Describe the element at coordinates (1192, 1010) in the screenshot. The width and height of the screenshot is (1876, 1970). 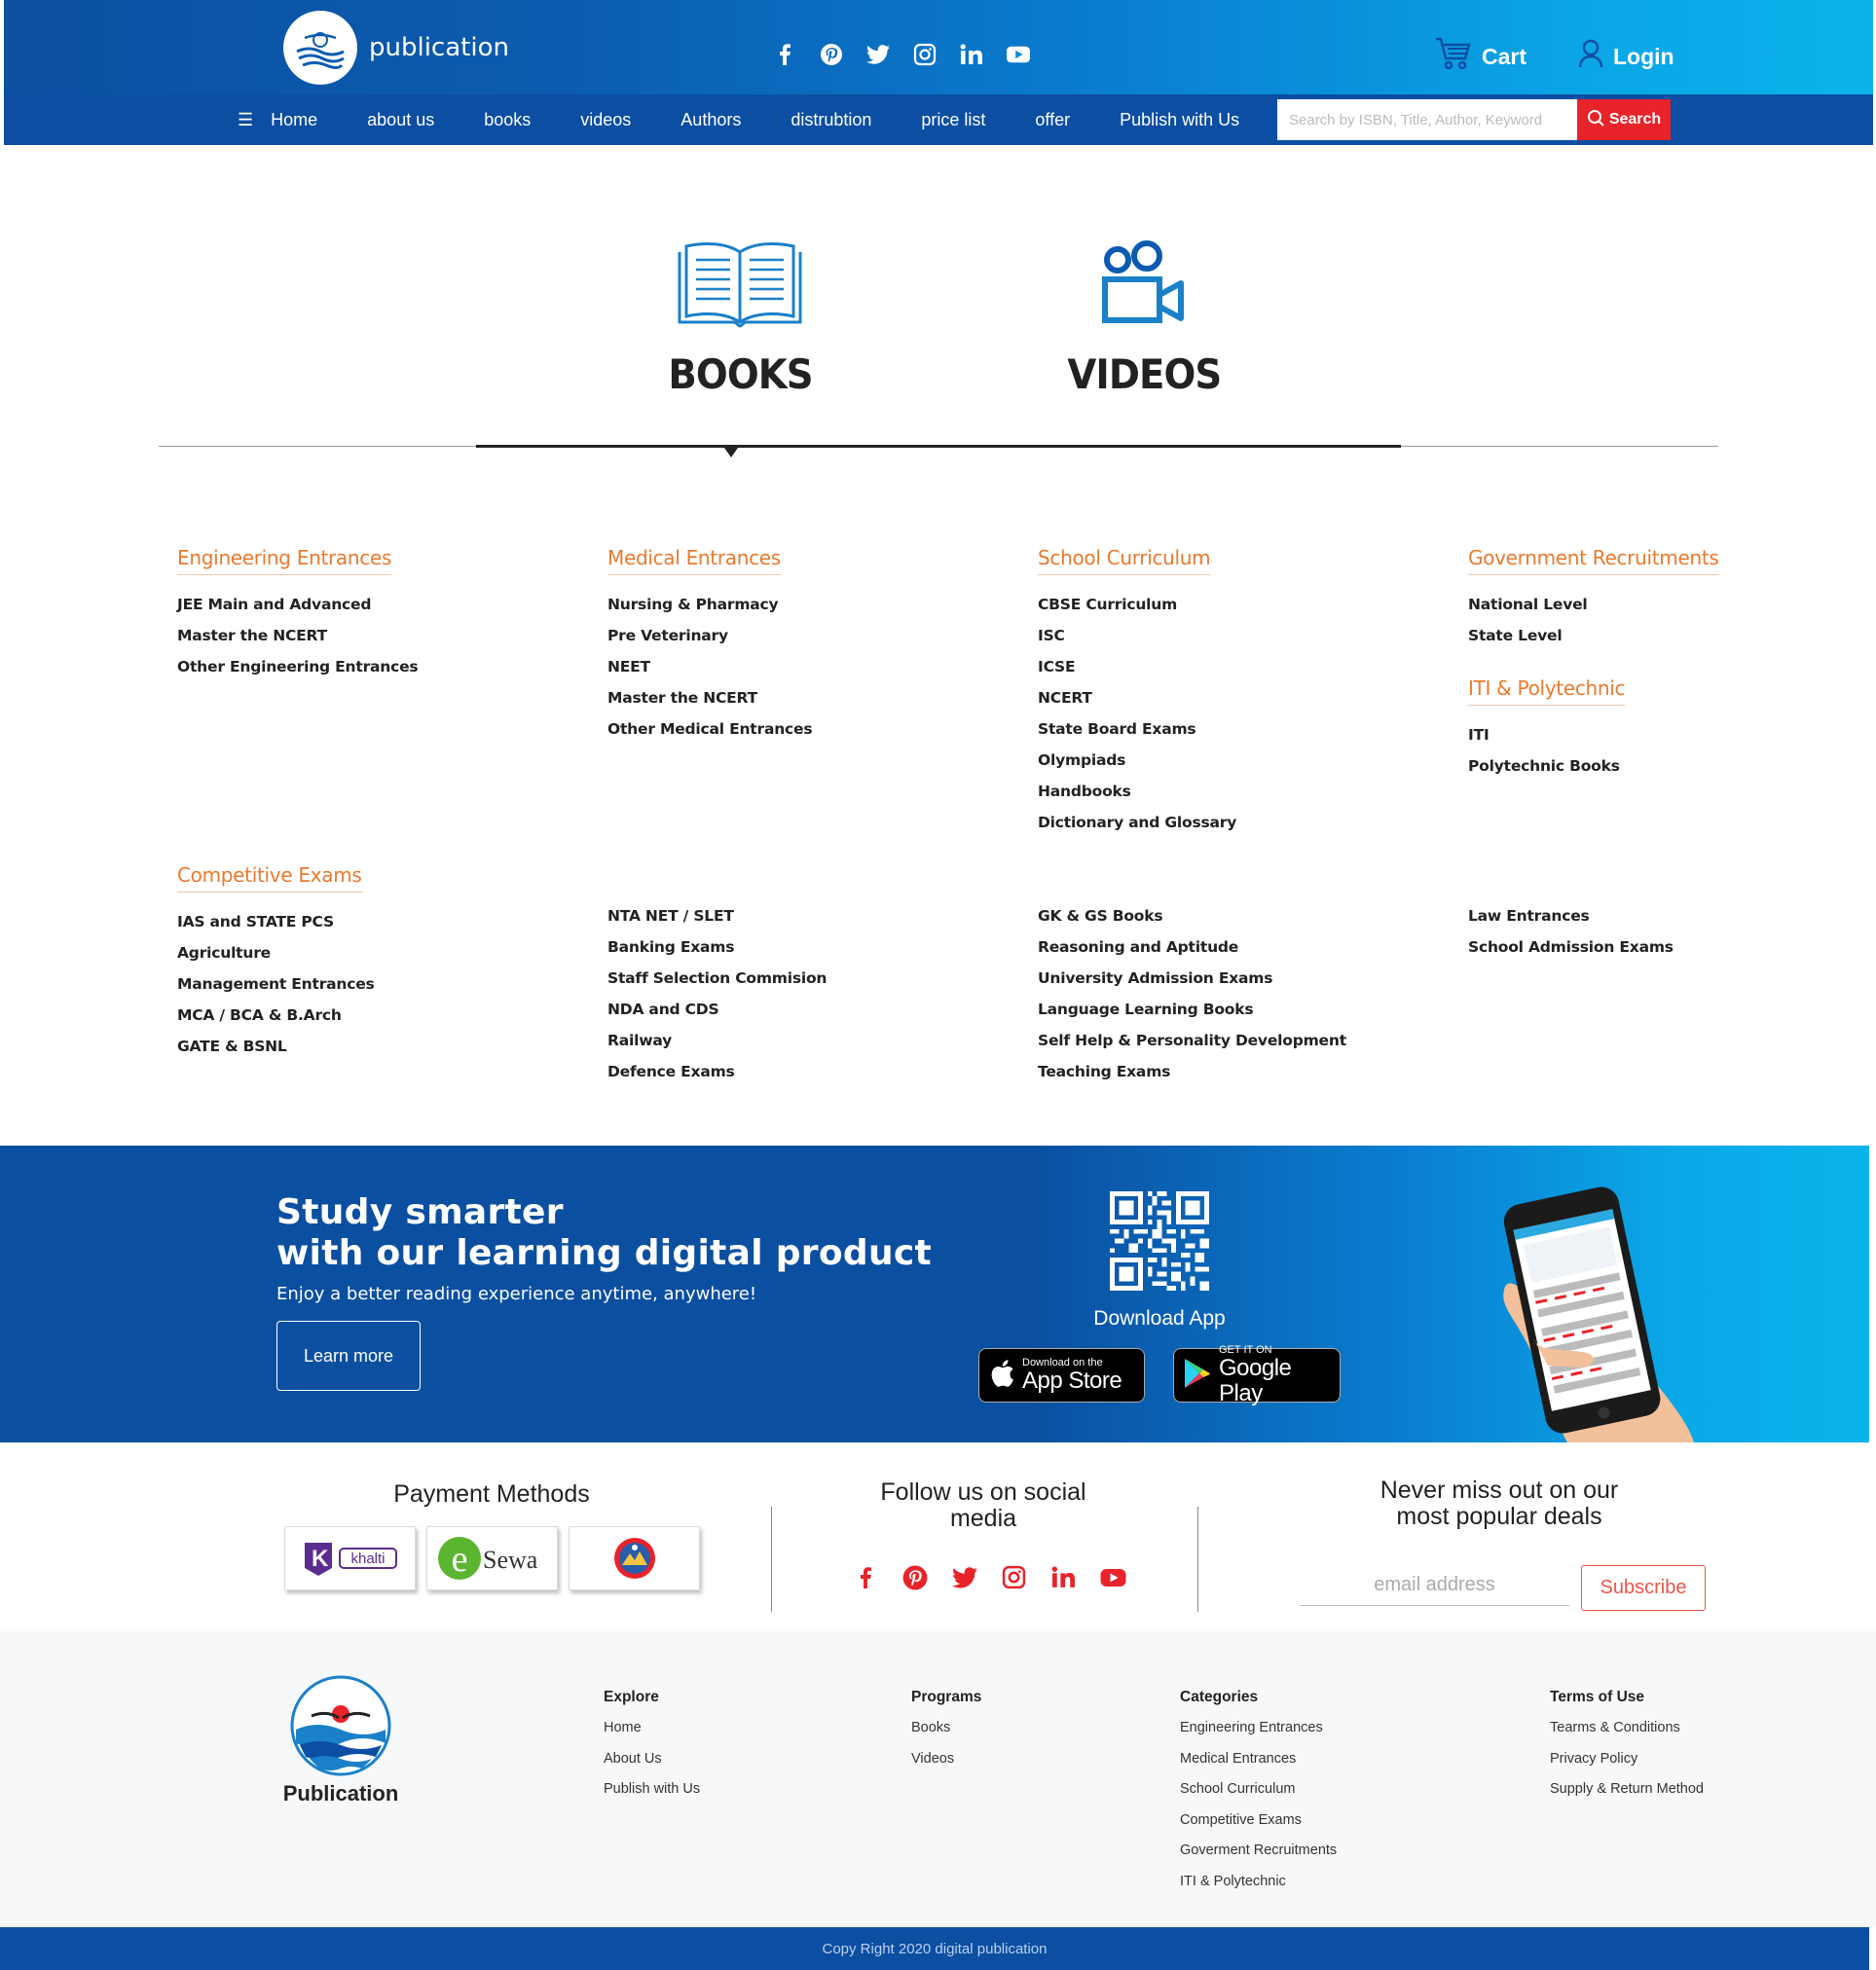
I see `category-link: Language Learning Books` at that location.